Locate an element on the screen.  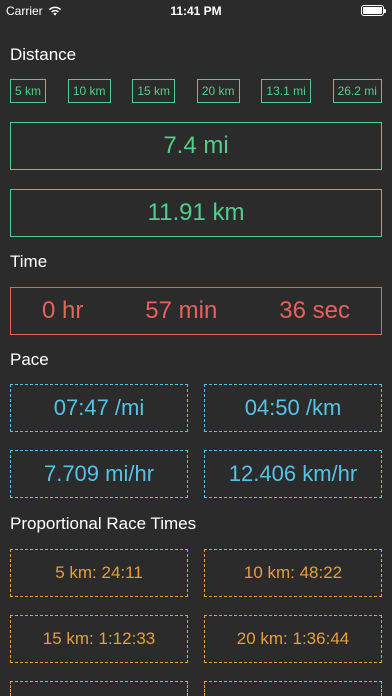
speed-kph-field: 12.406 km/hr is located at coordinates (293, 474).